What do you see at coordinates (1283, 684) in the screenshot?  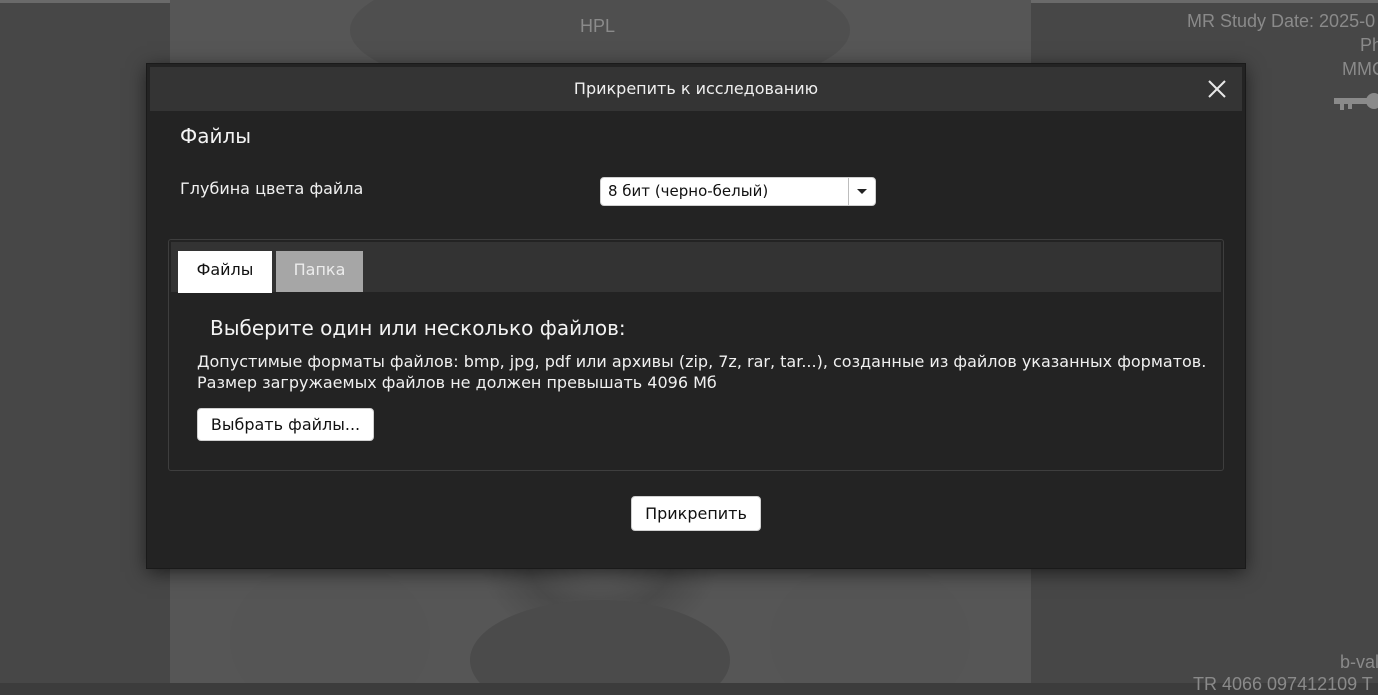 I see `overlay-tr: TR 4066 097412109 T` at bounding box center [1283, 684].